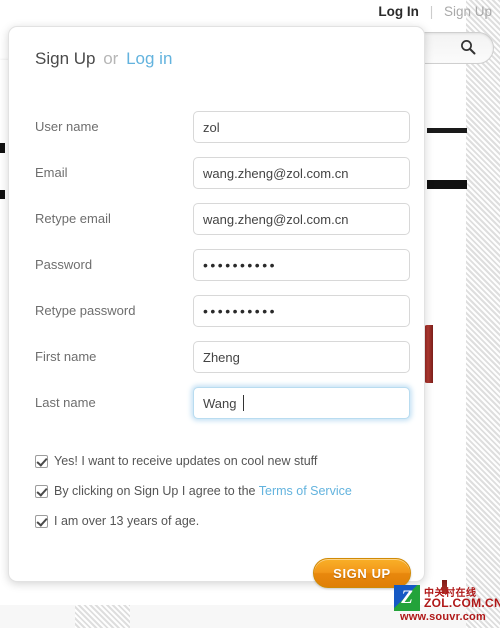  Describe the element at coordinates (156, 491) in the screenshot. I see `checkbox-terms-label: By clicking on Sign Up I agree to the` at that location.